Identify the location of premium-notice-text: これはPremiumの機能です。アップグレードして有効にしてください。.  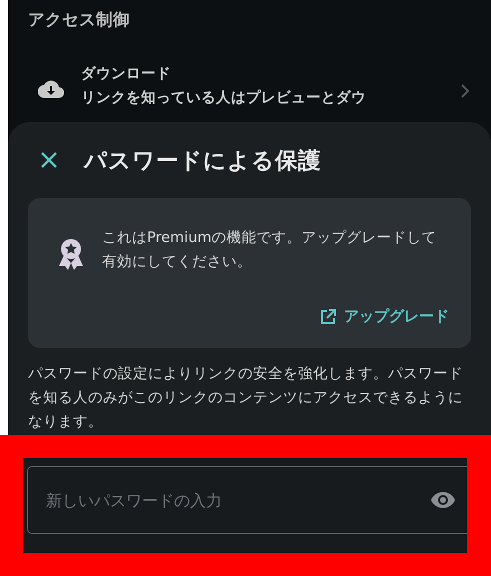
(270, 250).